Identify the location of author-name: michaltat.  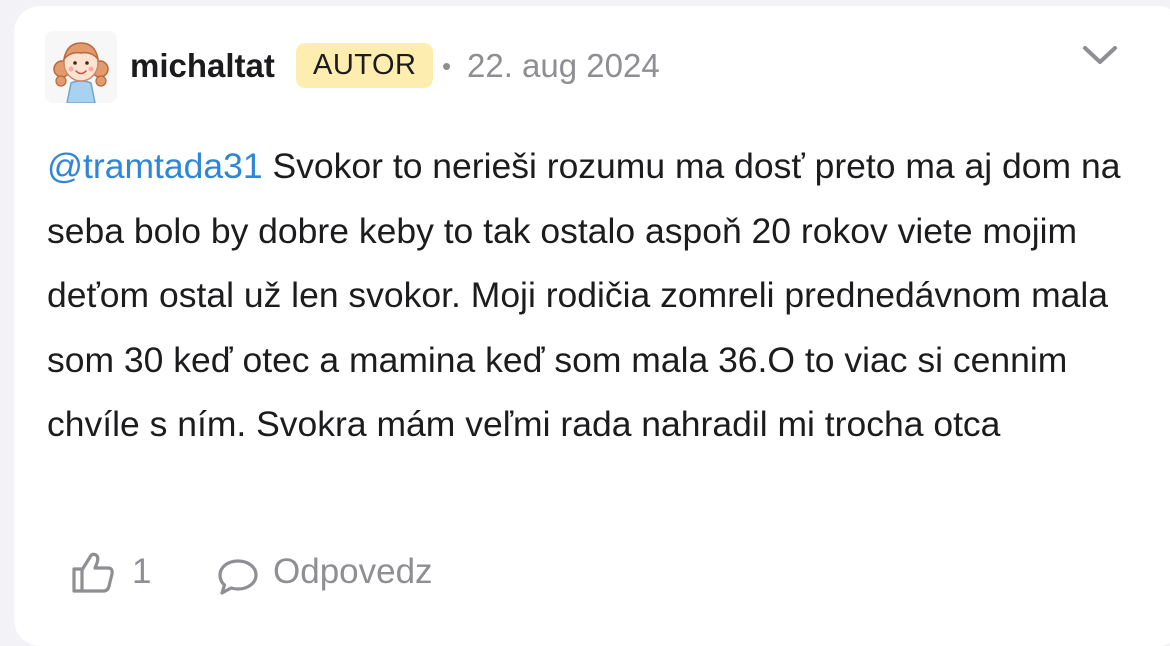
(202, 66).